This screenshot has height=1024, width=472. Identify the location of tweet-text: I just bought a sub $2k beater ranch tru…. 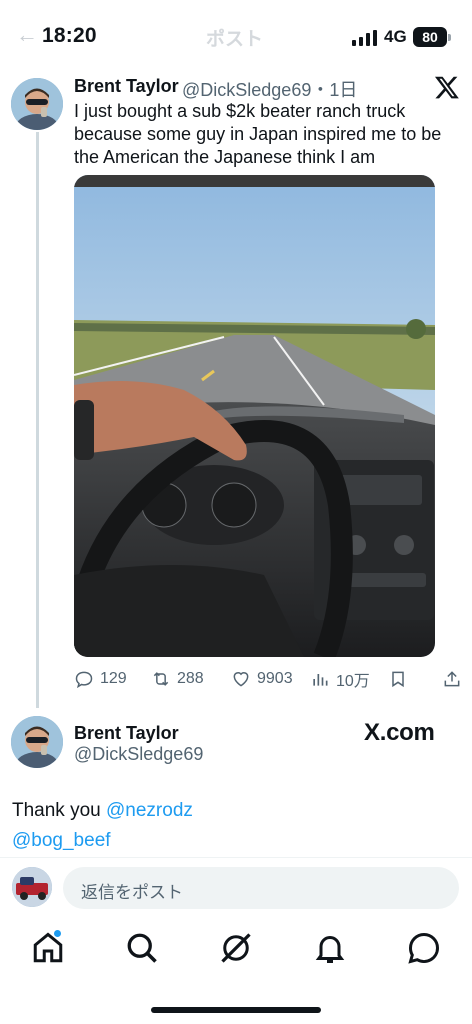
(258, 134).